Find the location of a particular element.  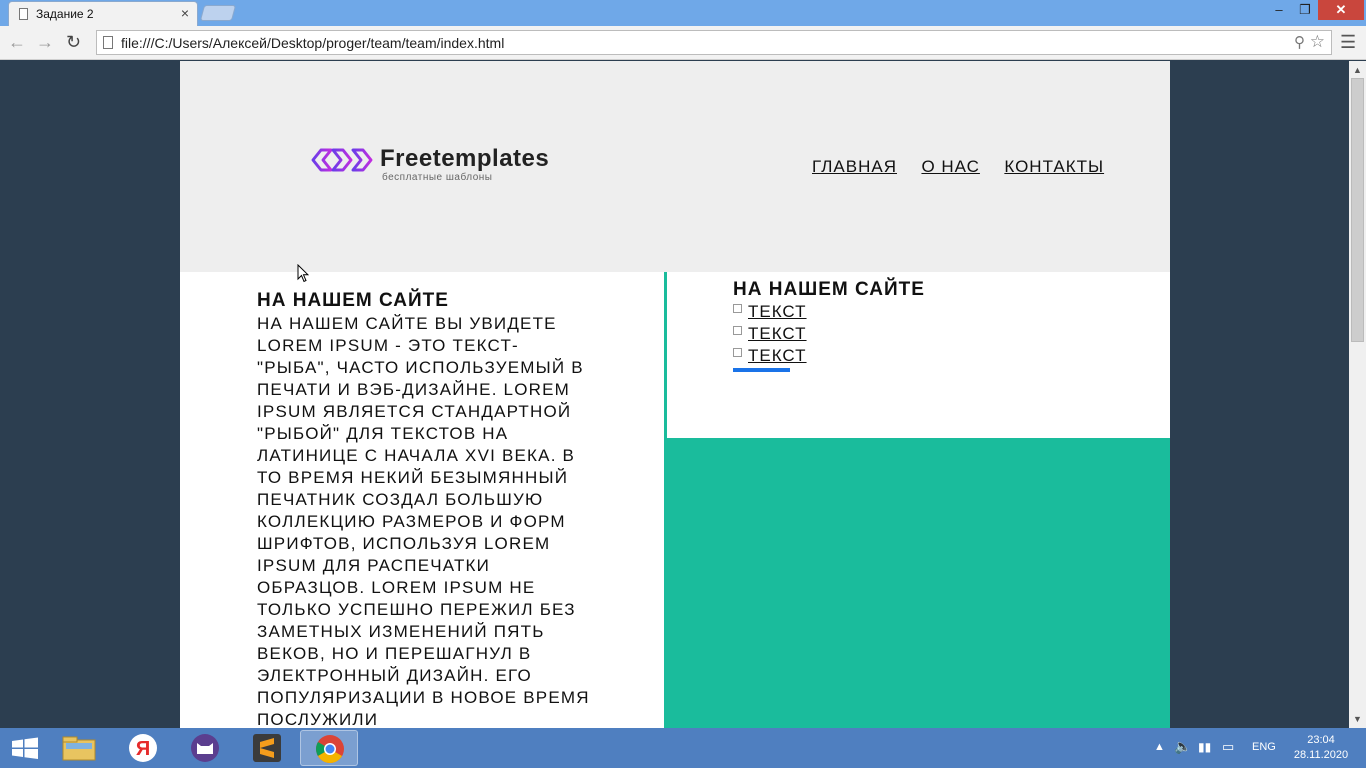

nav-link-about: О НАС is located at coordinates (950, 166).